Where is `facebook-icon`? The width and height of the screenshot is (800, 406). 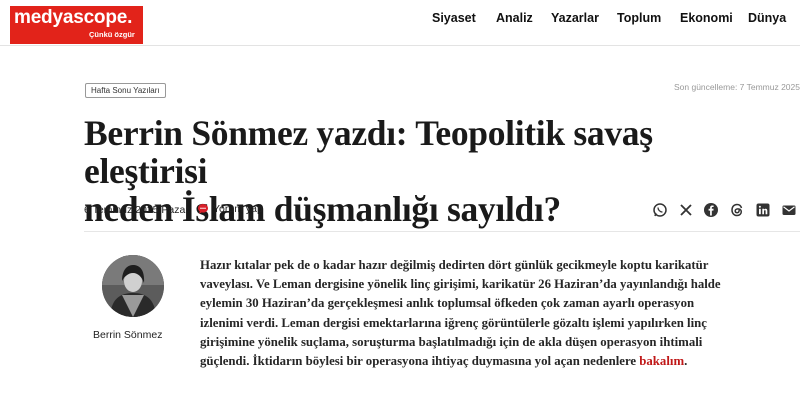
facebook-icon is located at coordinates (711, 210).